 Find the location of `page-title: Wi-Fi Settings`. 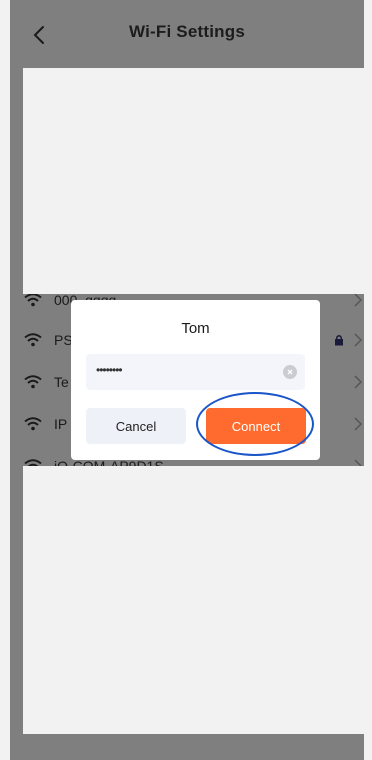

page-title: Wi-Fi Settings is located at coordinates (187, 31).